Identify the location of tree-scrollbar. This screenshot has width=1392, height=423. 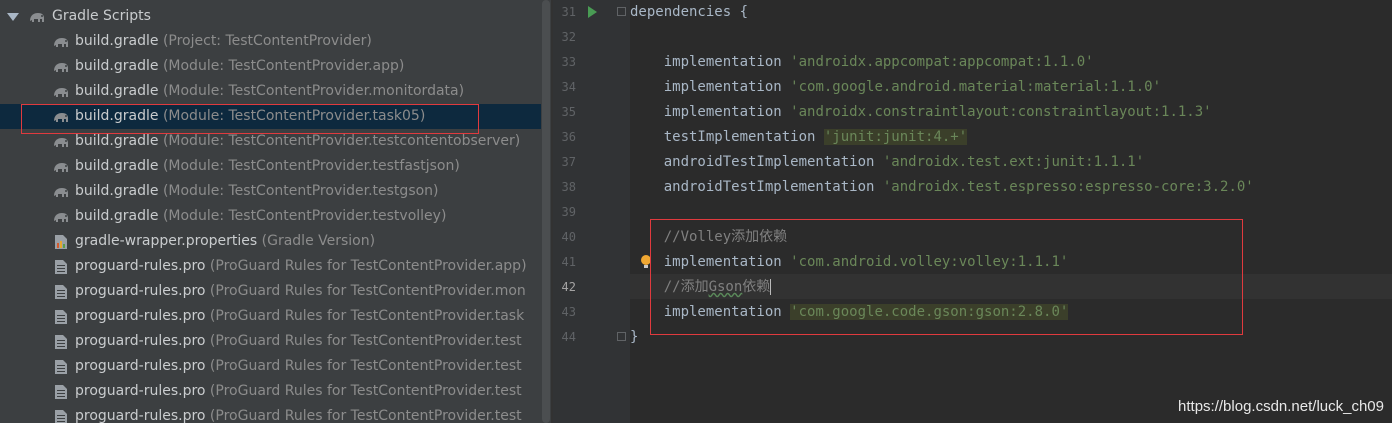
(546, 211).